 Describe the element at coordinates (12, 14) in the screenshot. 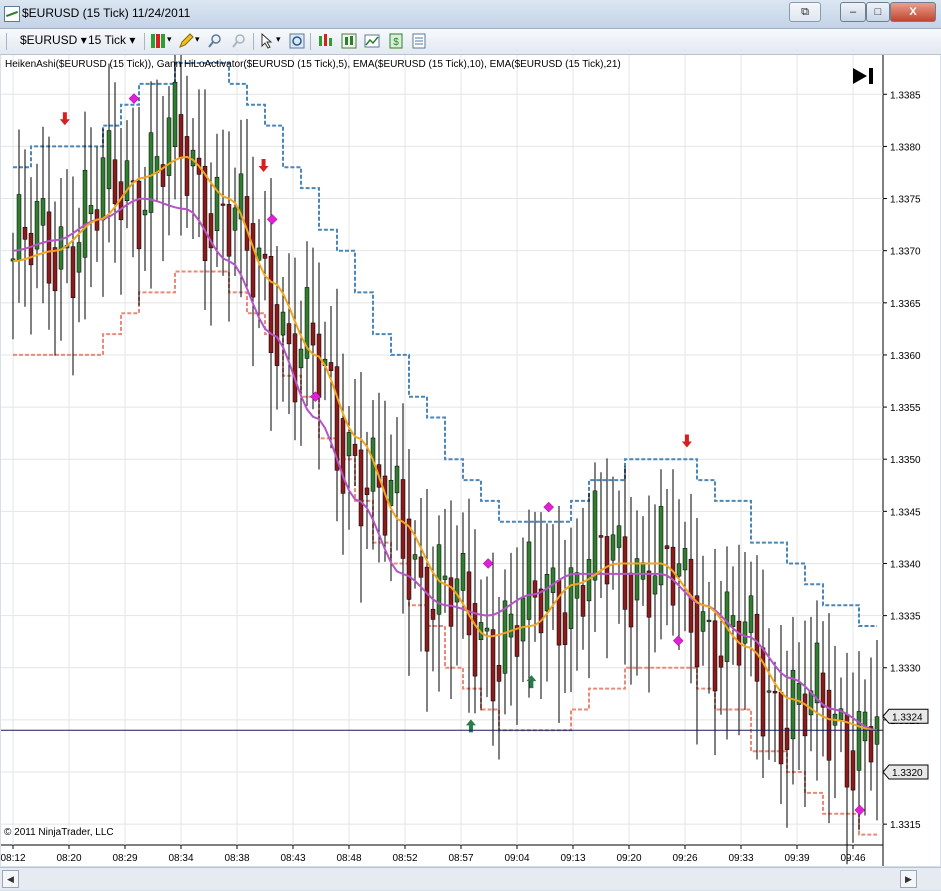

I see `chart-window-icon` at that location.